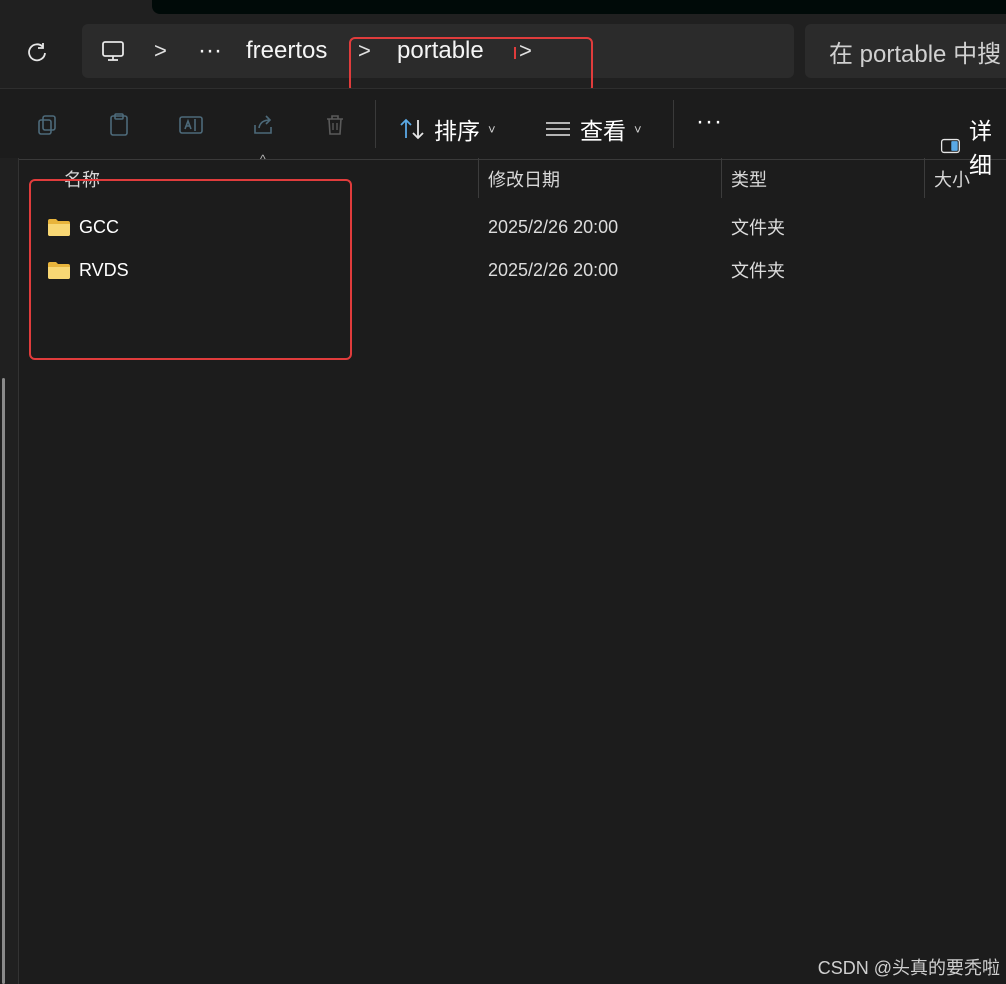  Describe the element at coordinates (104, 269) in the screenshot. I see `file-name: RVDS` at that location.